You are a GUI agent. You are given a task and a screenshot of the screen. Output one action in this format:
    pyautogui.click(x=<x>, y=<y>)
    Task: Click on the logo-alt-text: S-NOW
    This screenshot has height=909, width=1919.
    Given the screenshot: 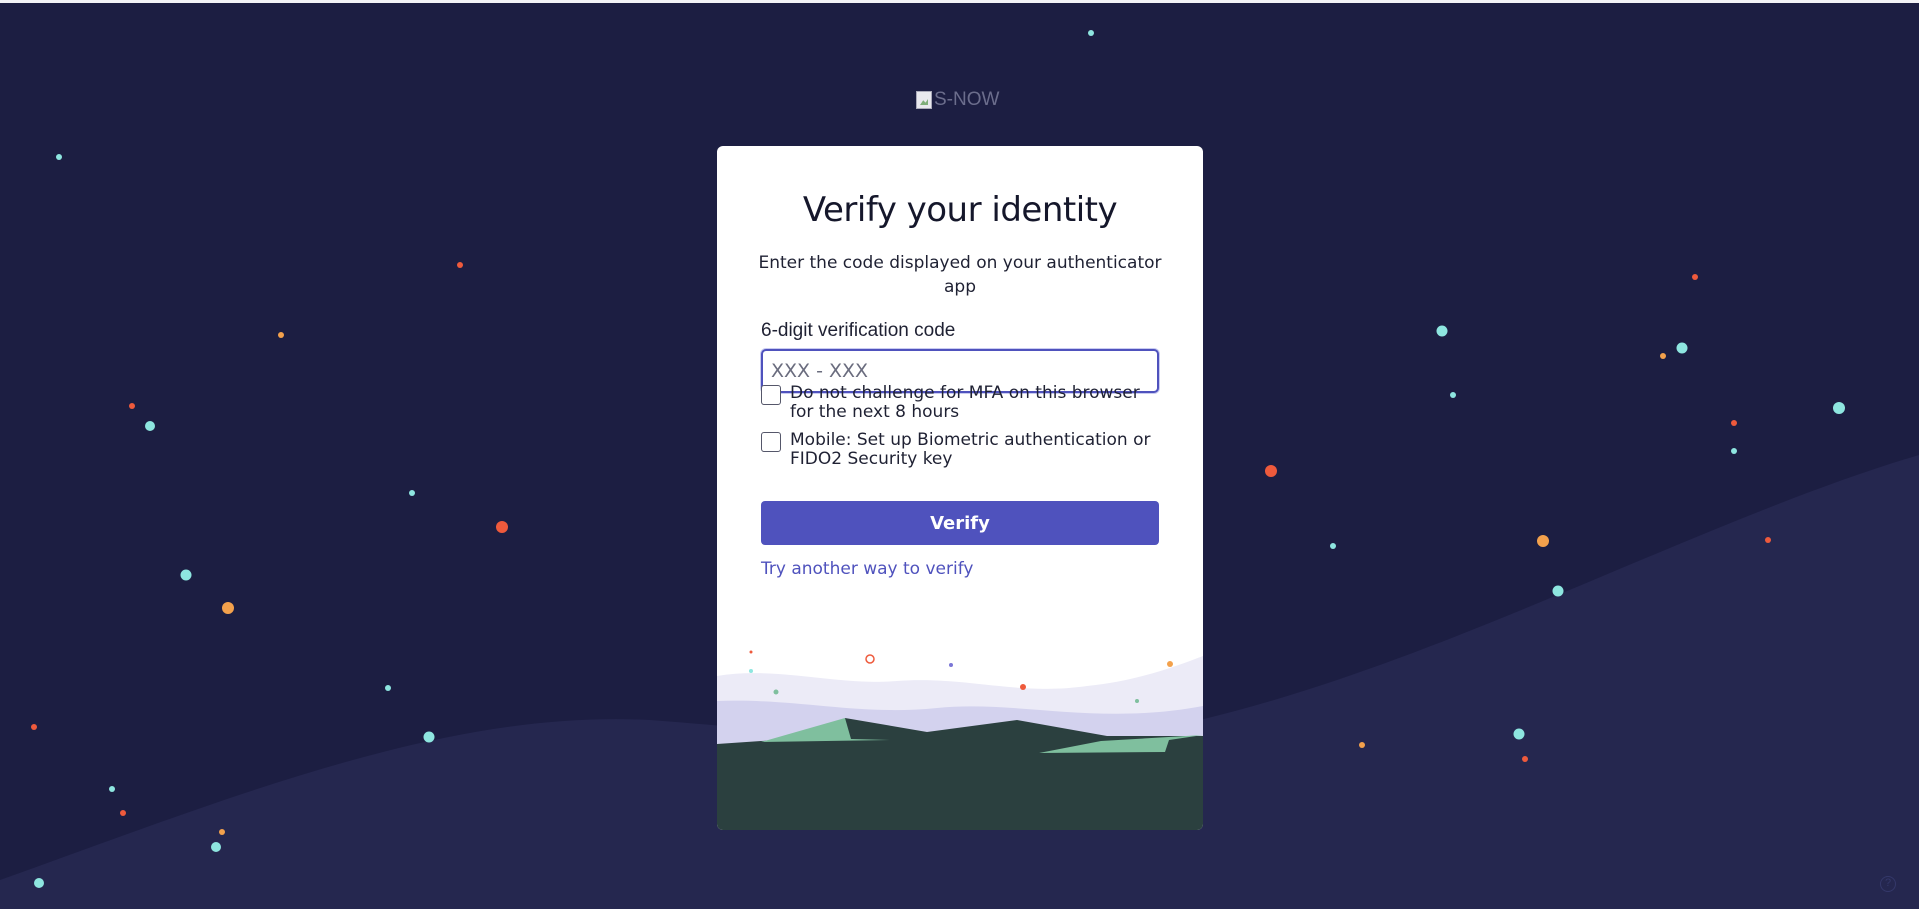 What is the action you would take?
    pyautogui.click(x=967, y=99)
    